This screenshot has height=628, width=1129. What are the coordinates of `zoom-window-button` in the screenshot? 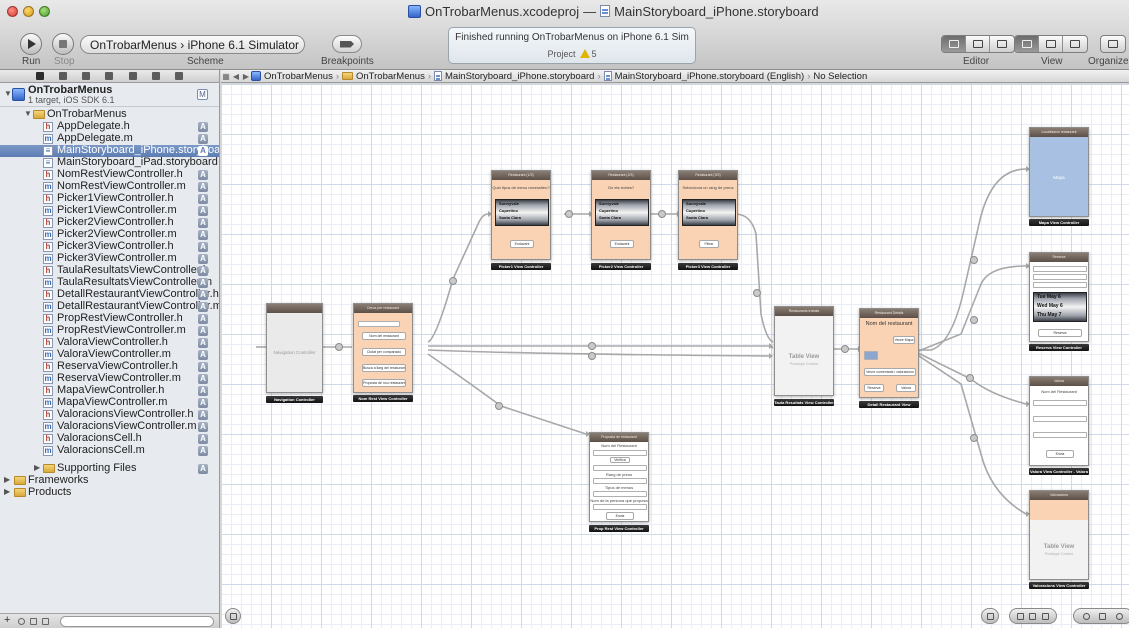 It's located at (44, 11).